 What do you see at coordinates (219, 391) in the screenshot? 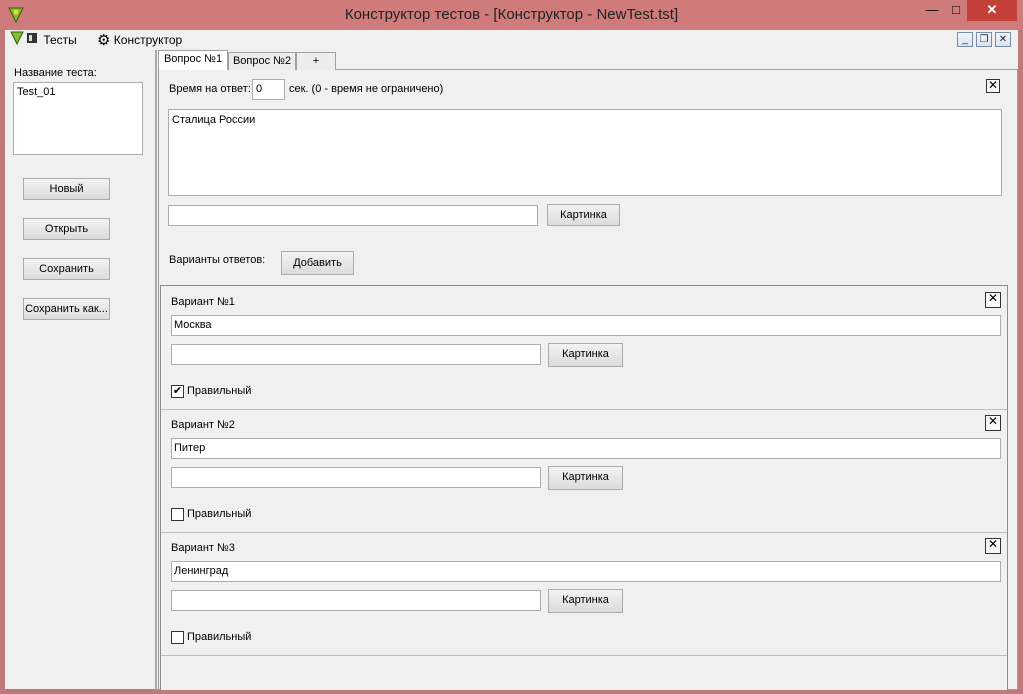
I see `variant-1-correct-label: Правильный` at bounding box center [219, 391].